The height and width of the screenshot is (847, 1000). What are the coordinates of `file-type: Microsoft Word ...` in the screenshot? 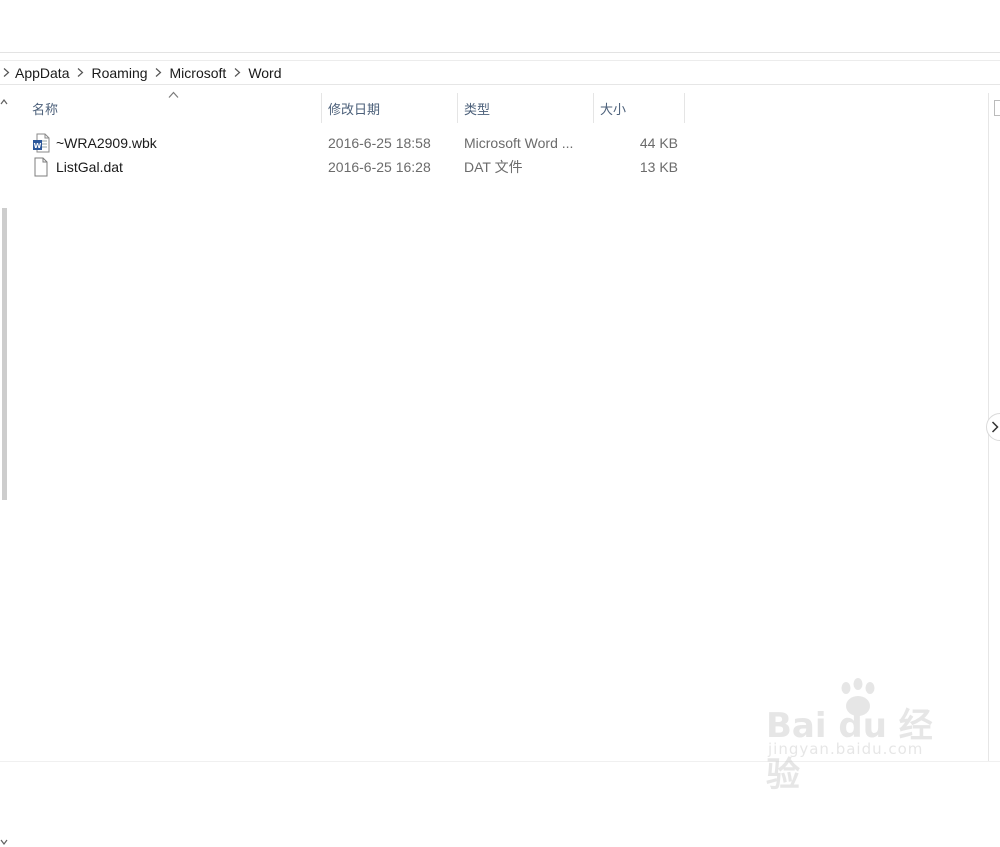 It's located at (519, 143).